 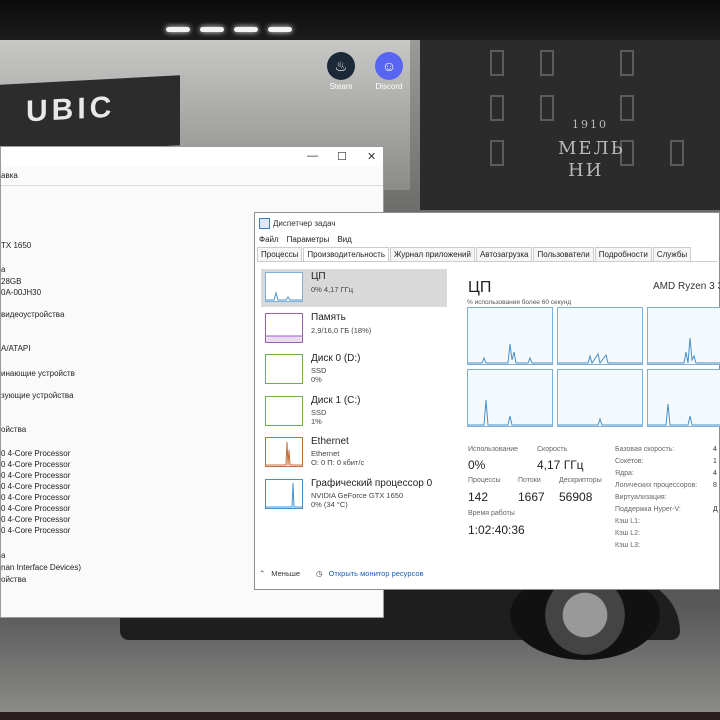 I want to click on resource-detail: О: 0 П: 0 кбит/с, so click(x=338, y=462).